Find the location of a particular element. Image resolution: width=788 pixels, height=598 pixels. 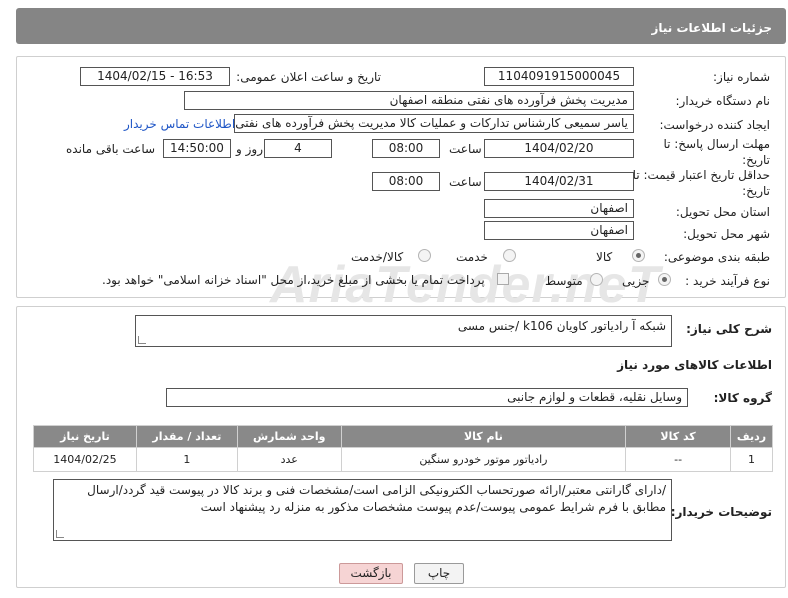

col-qty: تعداد / مقدار is located at coordinates (186, 436).